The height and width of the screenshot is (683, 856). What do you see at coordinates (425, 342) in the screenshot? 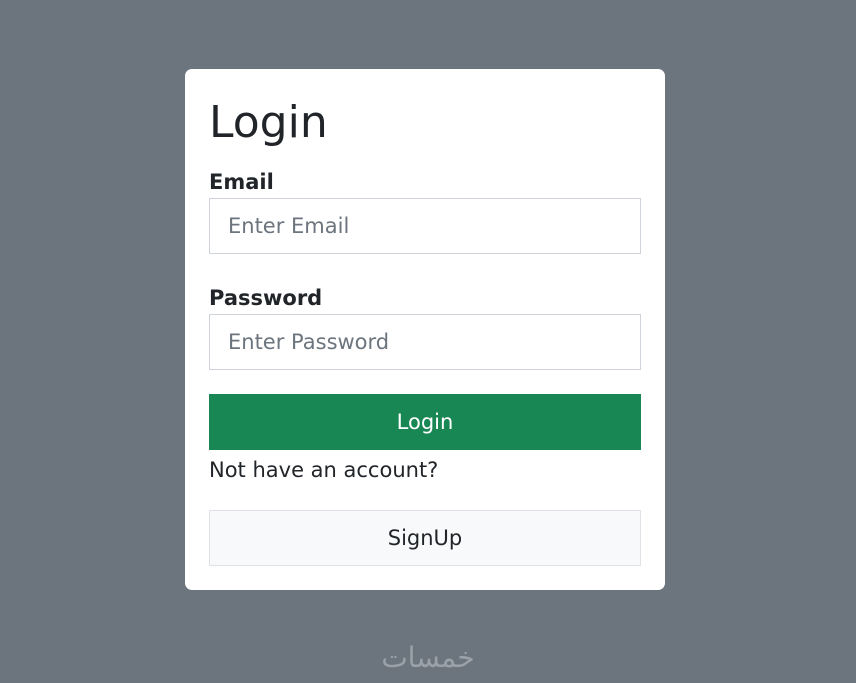
I see `password-field` at bounding box center [425, 342].